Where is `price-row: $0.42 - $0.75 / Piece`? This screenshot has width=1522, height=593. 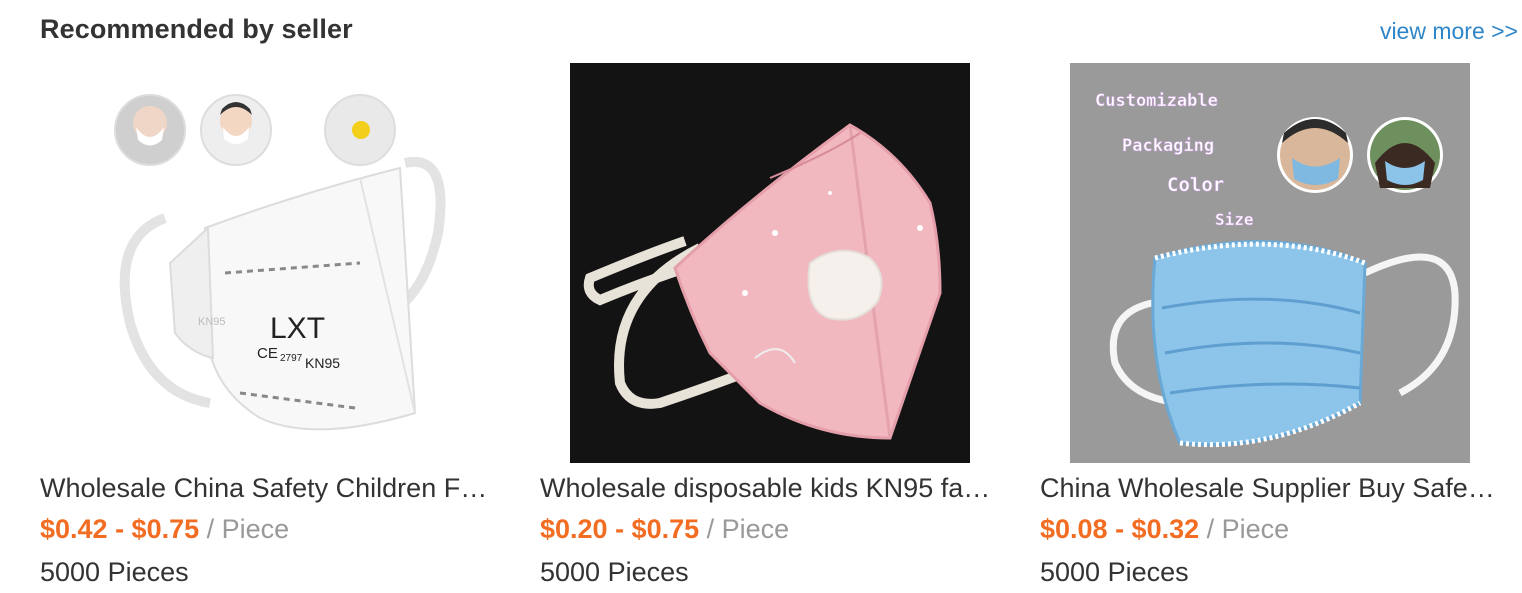 price-row: $0.42 - $0.75 / Piece is located at coordinates (164, 529).